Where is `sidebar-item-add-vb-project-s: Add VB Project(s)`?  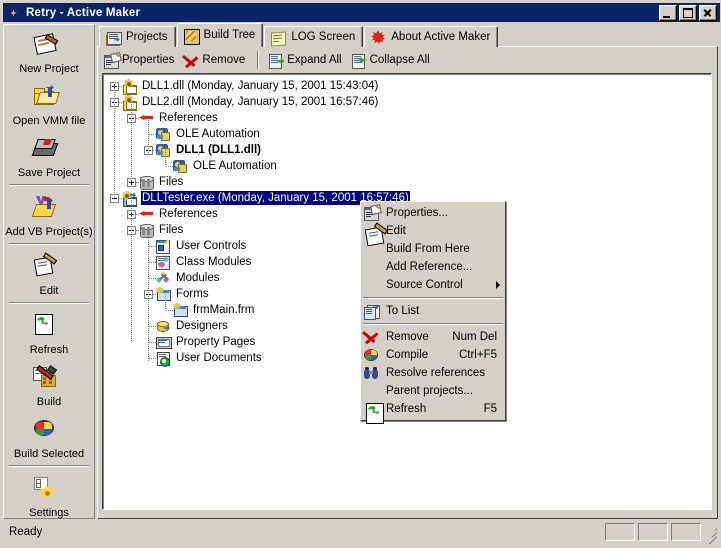 sidebar-item-add-vb-project-s: Add VB Project(s) is located at coordinates (49, 214).